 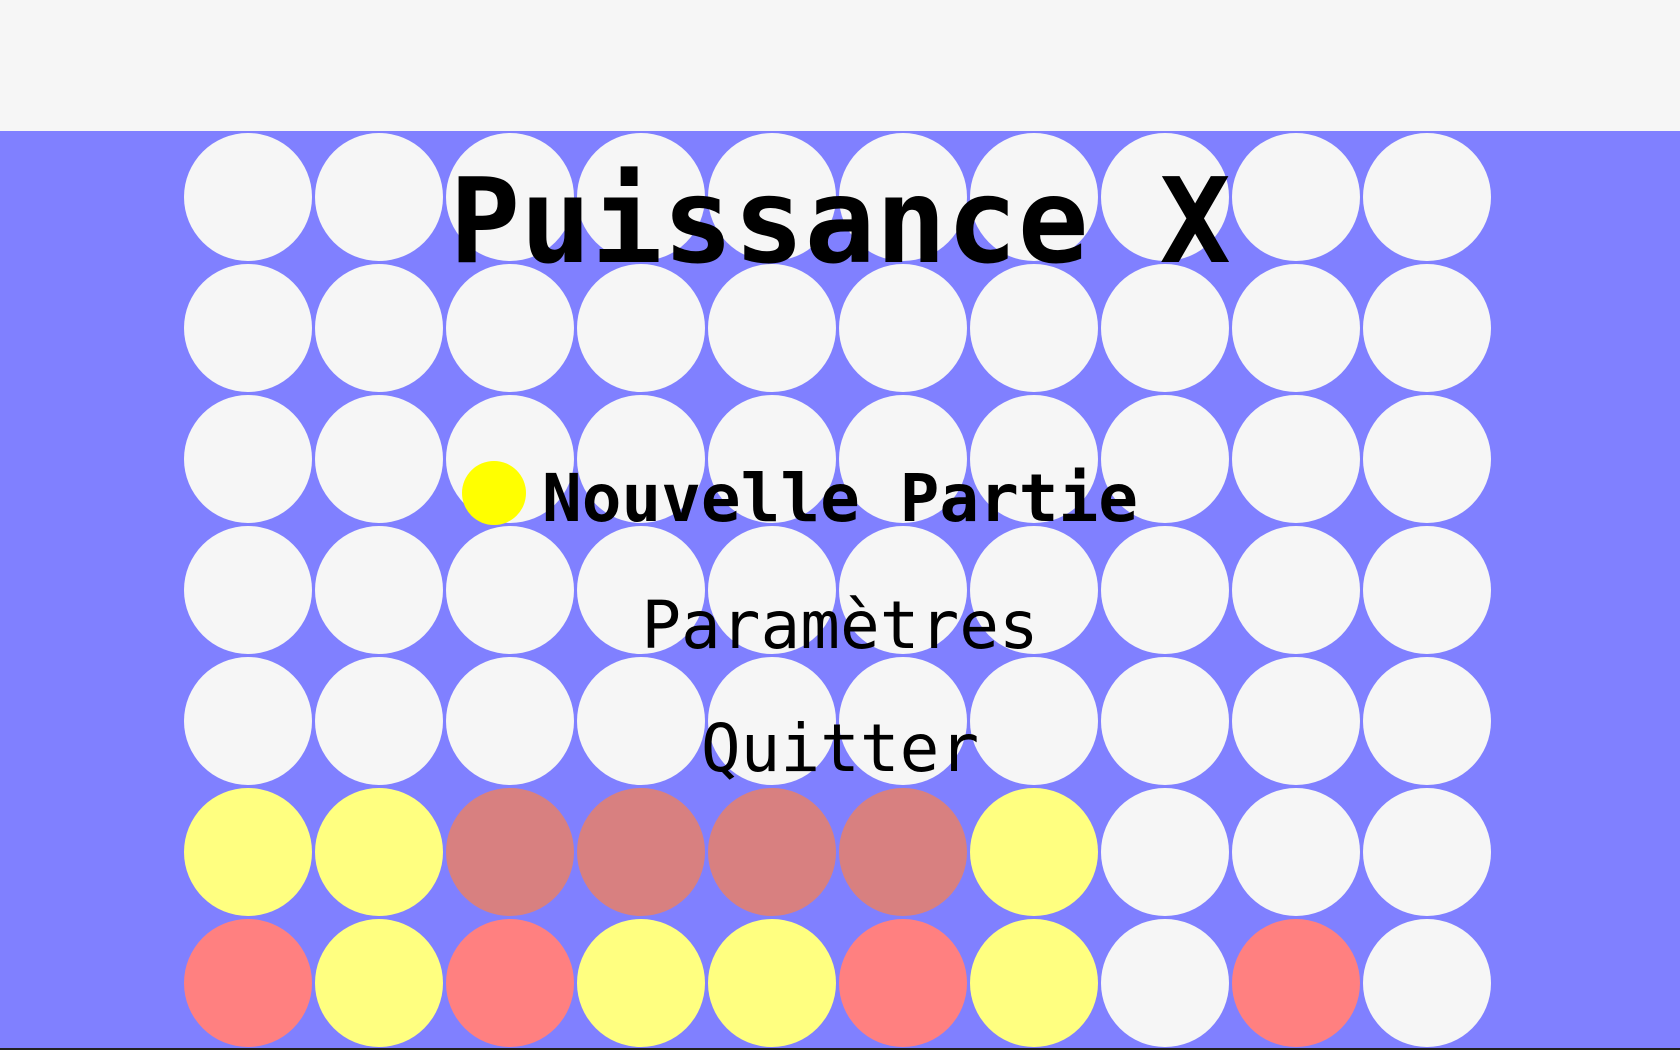 I want to click on settings-button: Paramètres, so click(x=840, y=626).